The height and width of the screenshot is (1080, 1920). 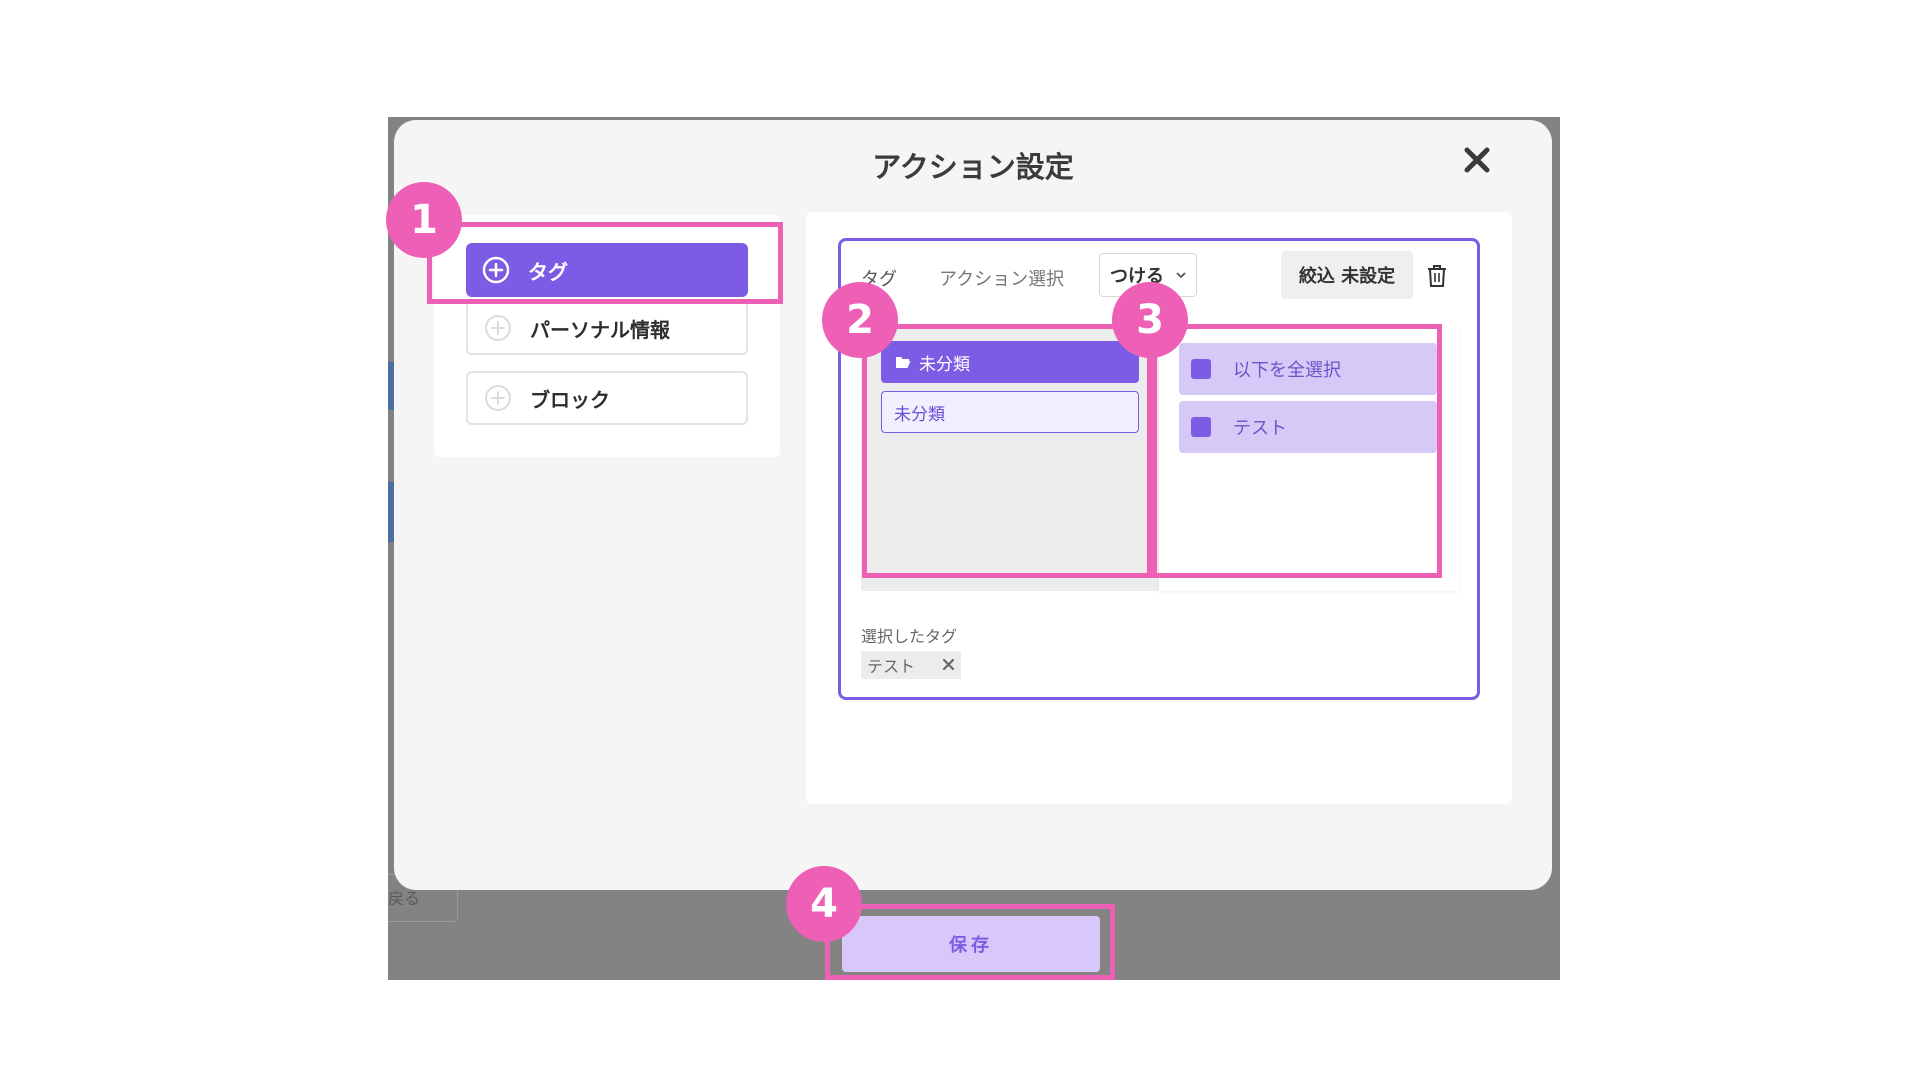 I want to click on selected-tag-chip: テスト, so click(x=911, y=665).